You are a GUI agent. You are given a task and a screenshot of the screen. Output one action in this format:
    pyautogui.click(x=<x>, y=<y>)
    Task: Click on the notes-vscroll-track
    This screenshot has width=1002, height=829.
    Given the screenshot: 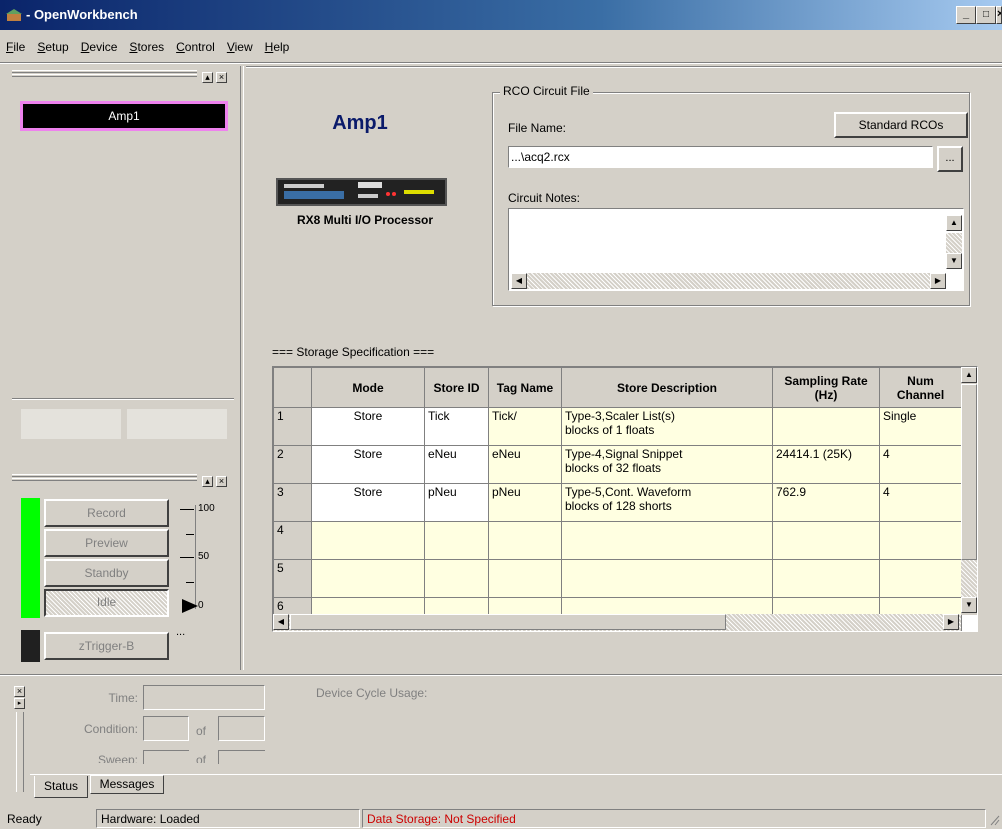 What is the action you would take?
    pyautogui.click(x=954, y=243)
    